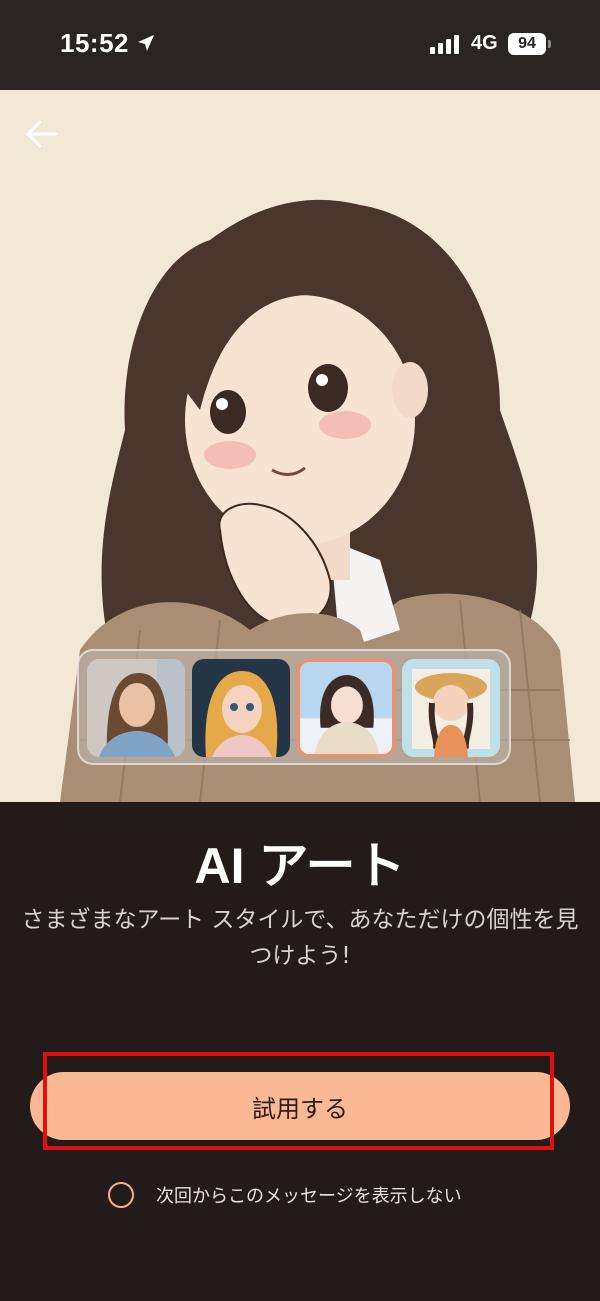 The height and width of the screenshot is (1301, 600). I want to click on style-thumbnail-strip, so click(294, 707).